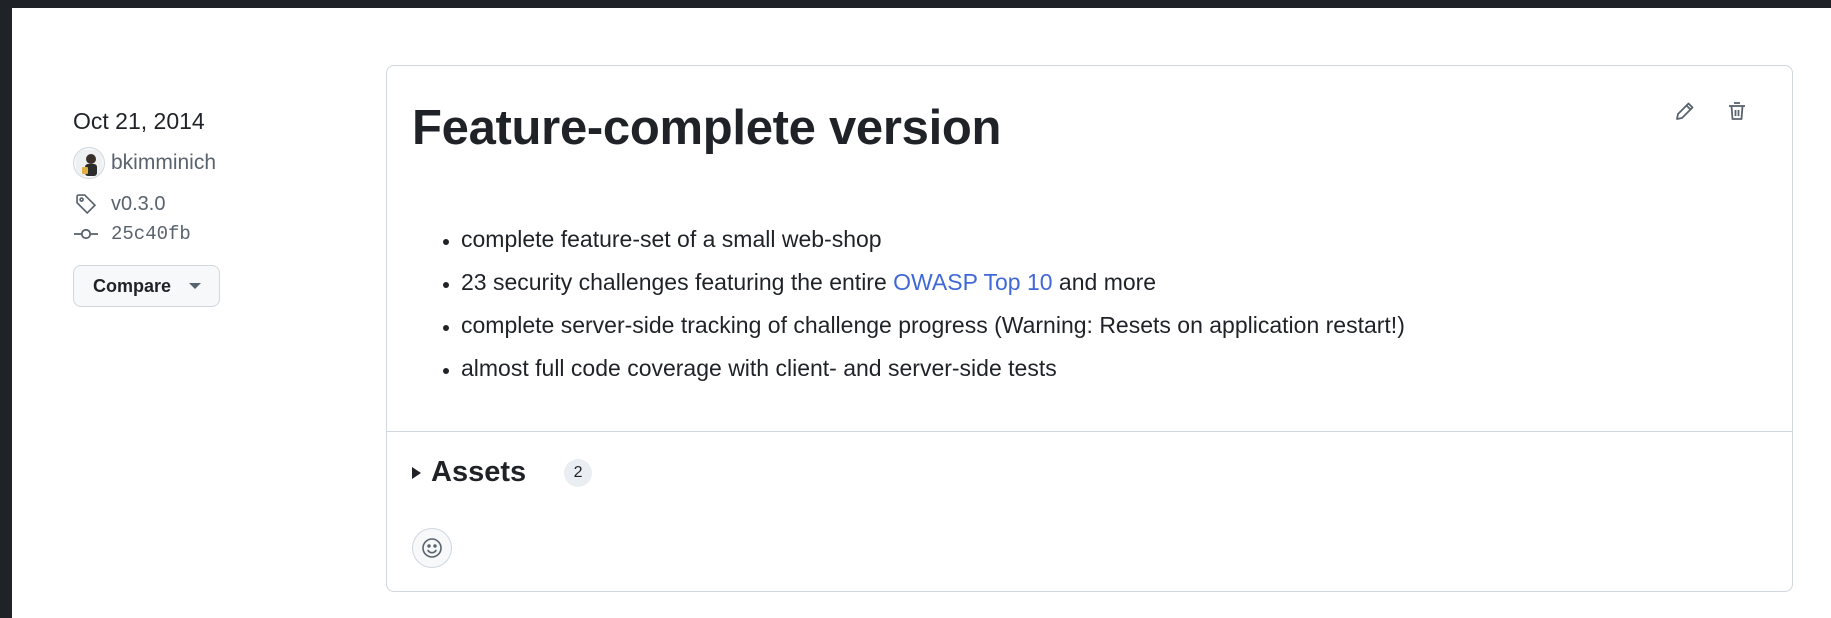  What do you see at coordinates (578, 472) in the screenshot?
I see `assets-count-badge: 2` at bounding box center [578, 472].